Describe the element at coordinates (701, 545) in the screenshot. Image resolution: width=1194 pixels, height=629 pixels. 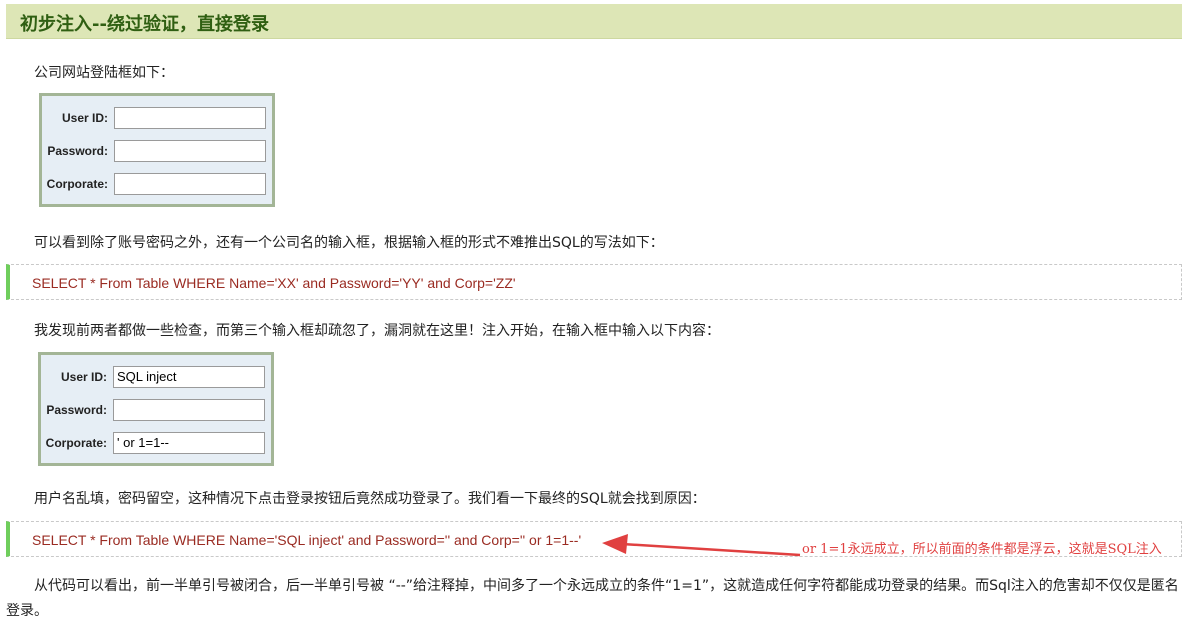
I see `annotation-arrow` at that location.